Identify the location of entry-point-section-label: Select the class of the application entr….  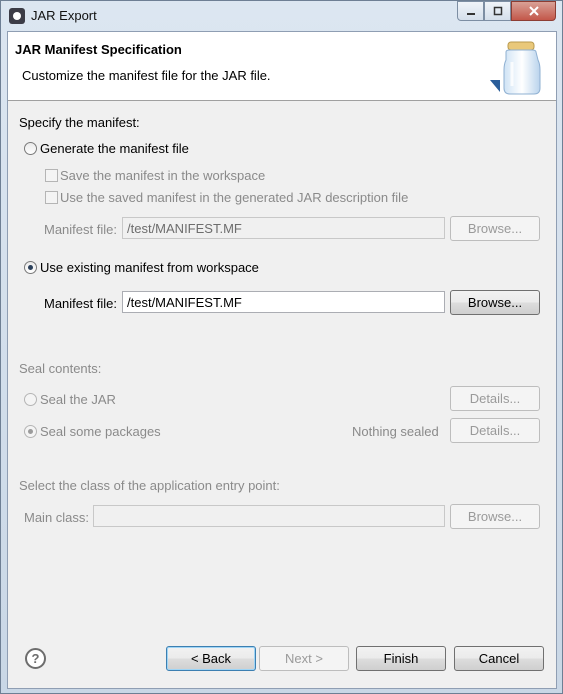
(149, 485).